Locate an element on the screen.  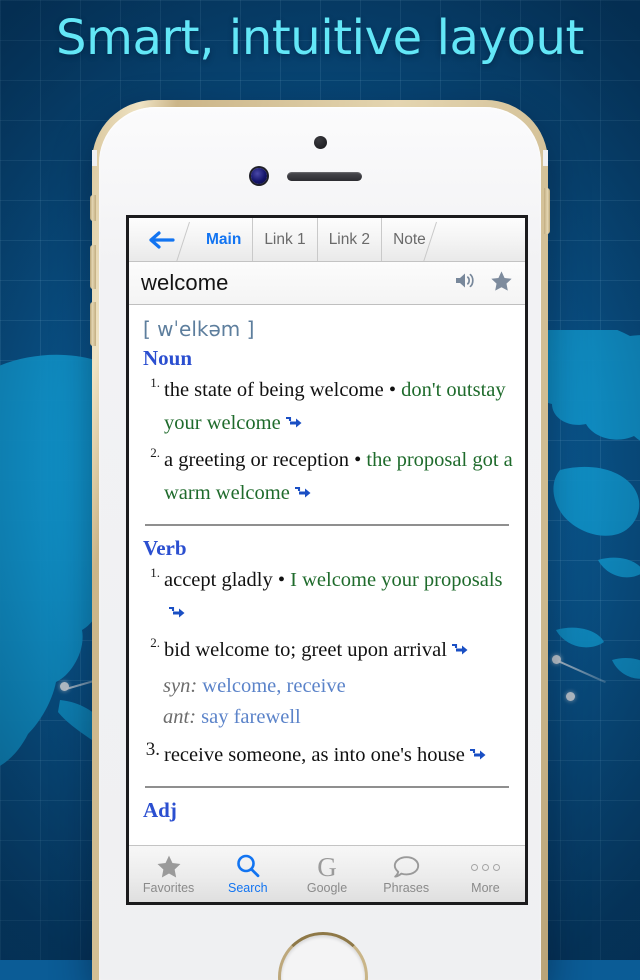
headword-text: welcome is located at coordinates (185, 282).